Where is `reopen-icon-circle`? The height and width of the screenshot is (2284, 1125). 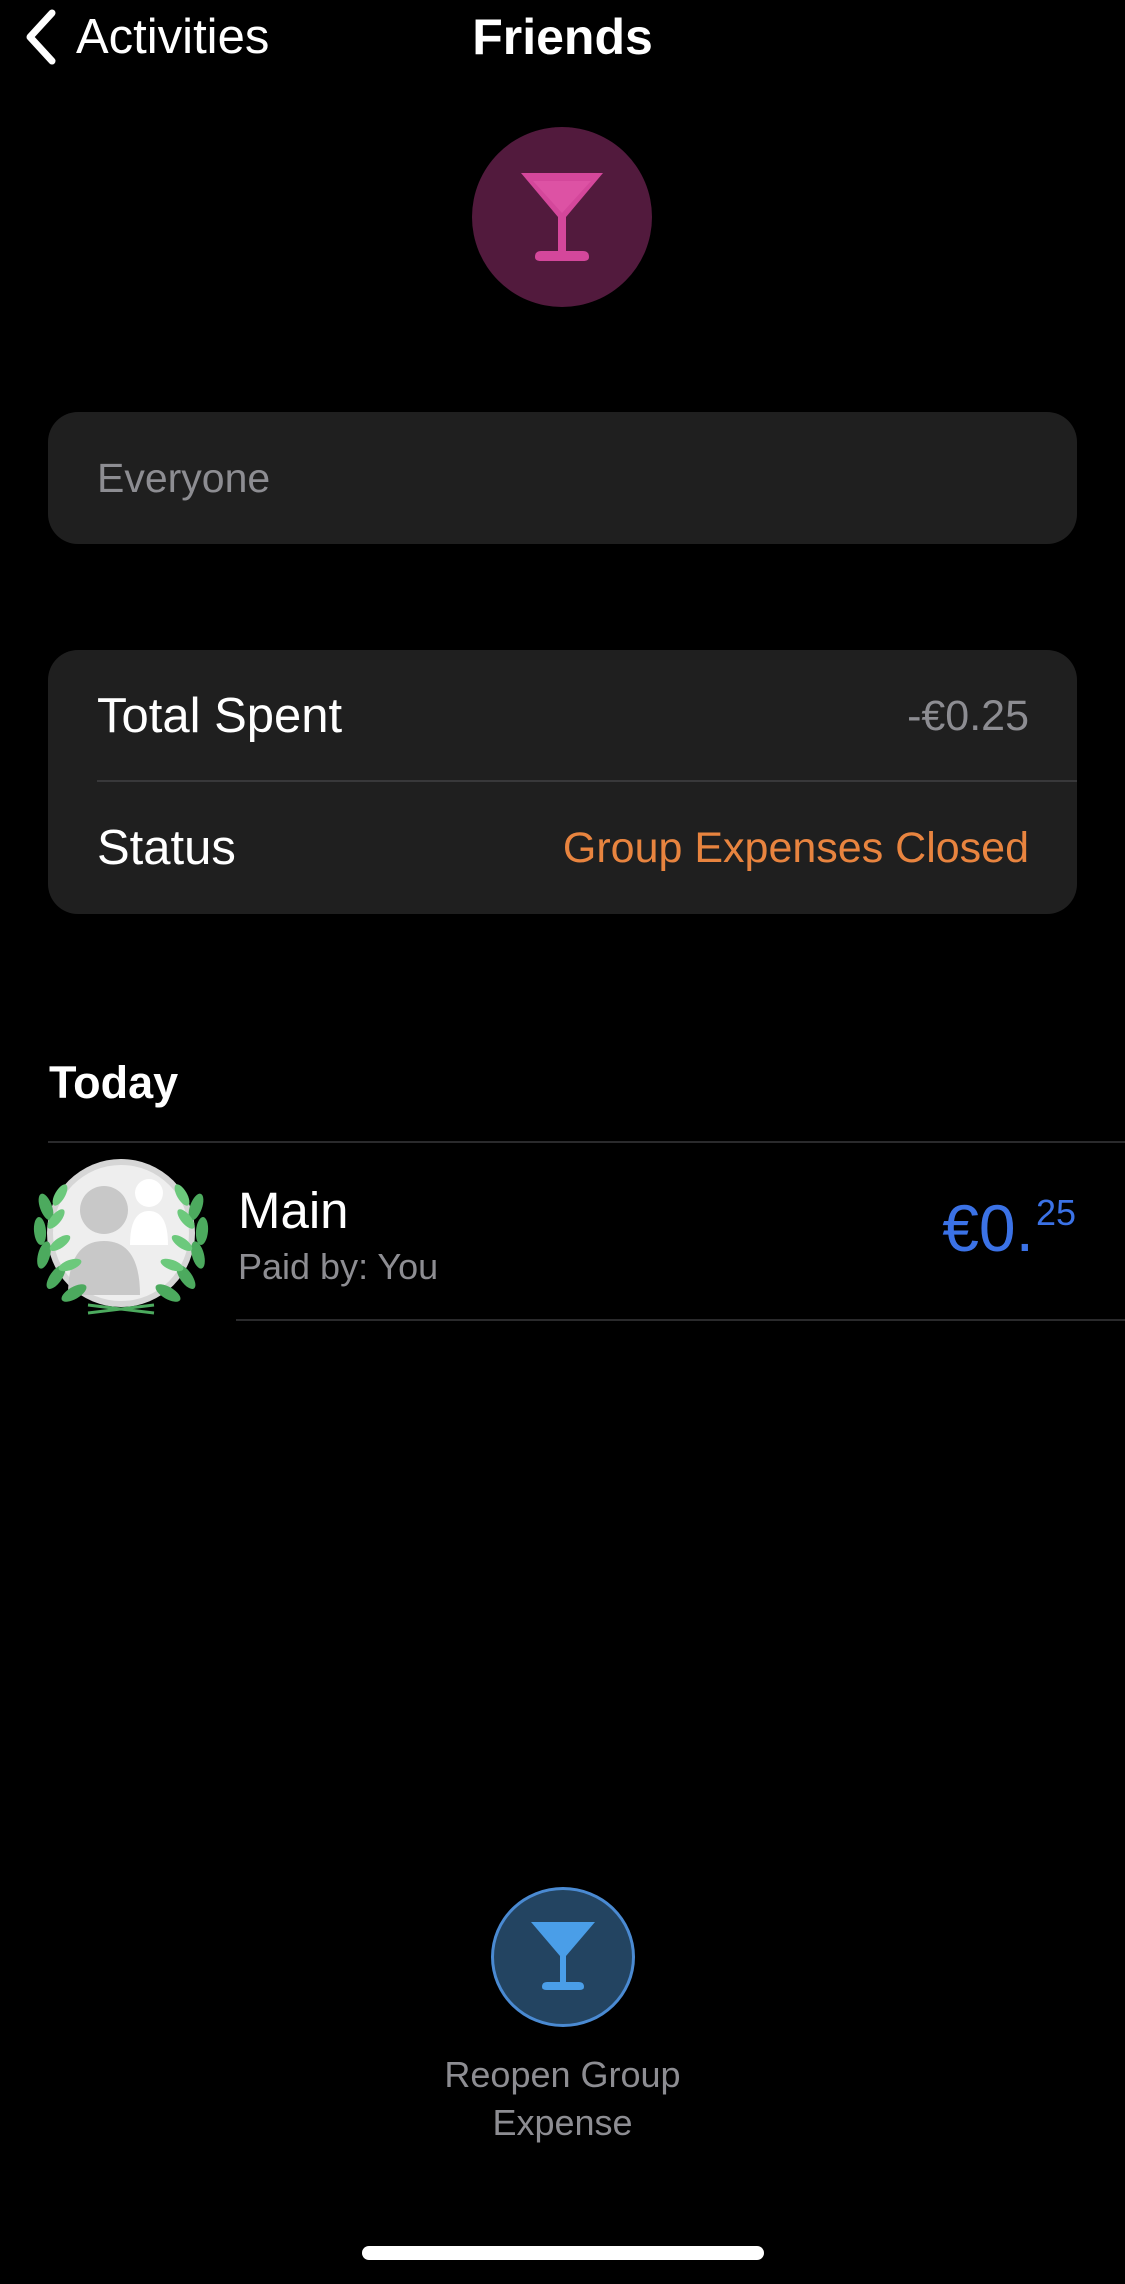
reopen-icon-circle is located at coordinates (562, 1957).